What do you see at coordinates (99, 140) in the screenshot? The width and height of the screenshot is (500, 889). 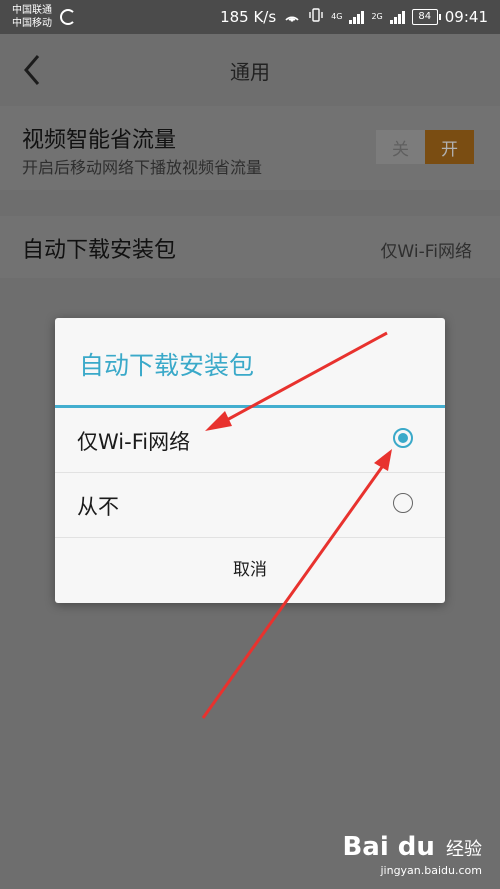 I see `video-saver-title: 视频智能省流量` at bounding box center [99, 140].